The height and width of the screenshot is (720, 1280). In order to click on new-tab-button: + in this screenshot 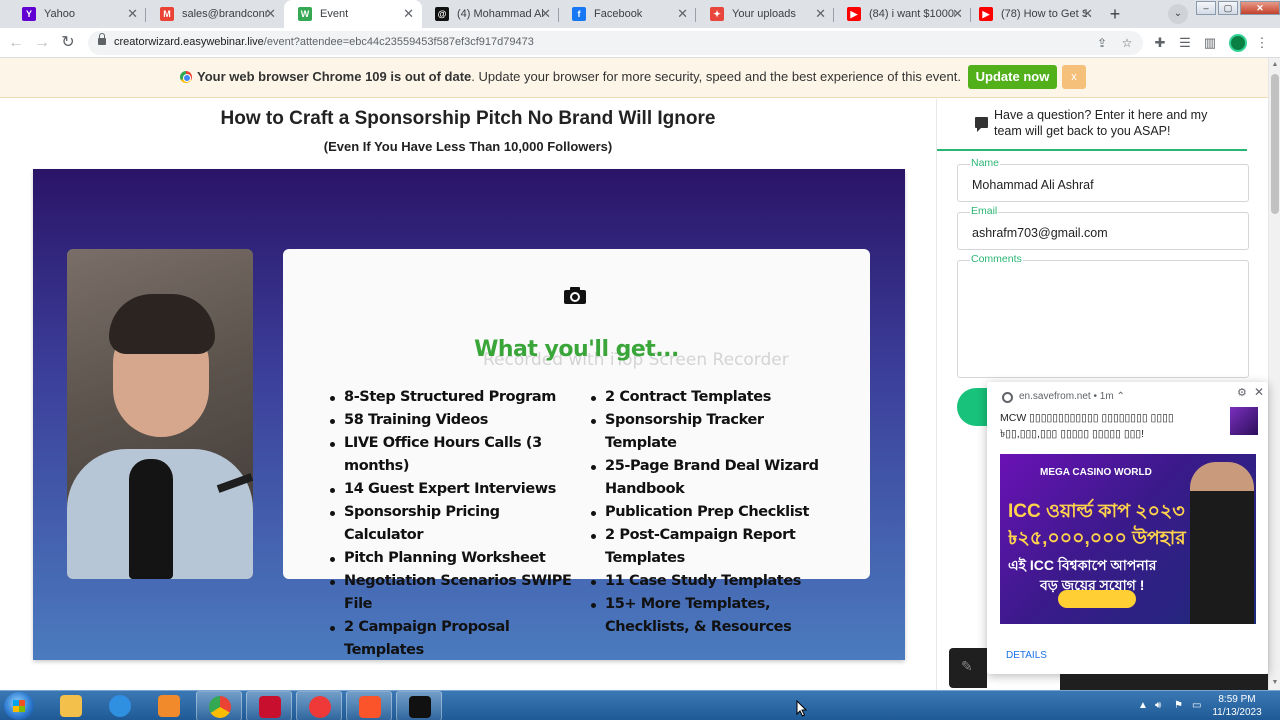, I will do `click(1115, 14)`.